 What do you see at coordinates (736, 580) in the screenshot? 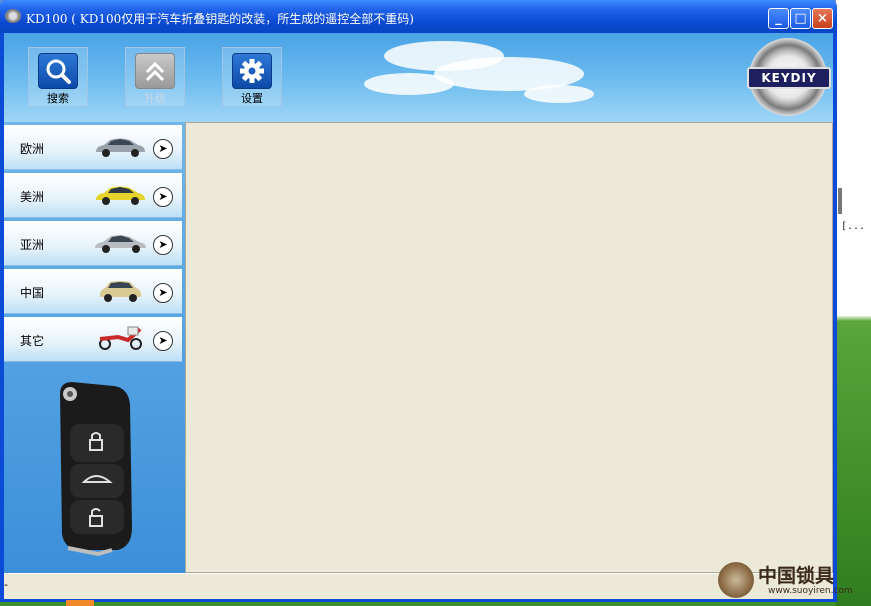
I see `watermark-logo` at bounding box center [736, 580].